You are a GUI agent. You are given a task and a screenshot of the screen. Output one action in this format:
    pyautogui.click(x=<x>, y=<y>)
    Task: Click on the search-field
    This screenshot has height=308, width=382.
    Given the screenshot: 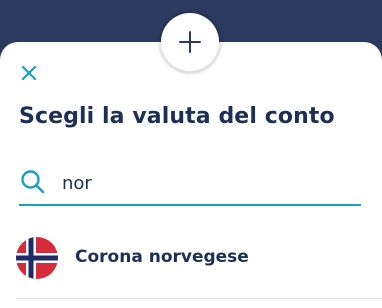 What is the action you would take?
    pyautogui.click(x=190, y=186)
    